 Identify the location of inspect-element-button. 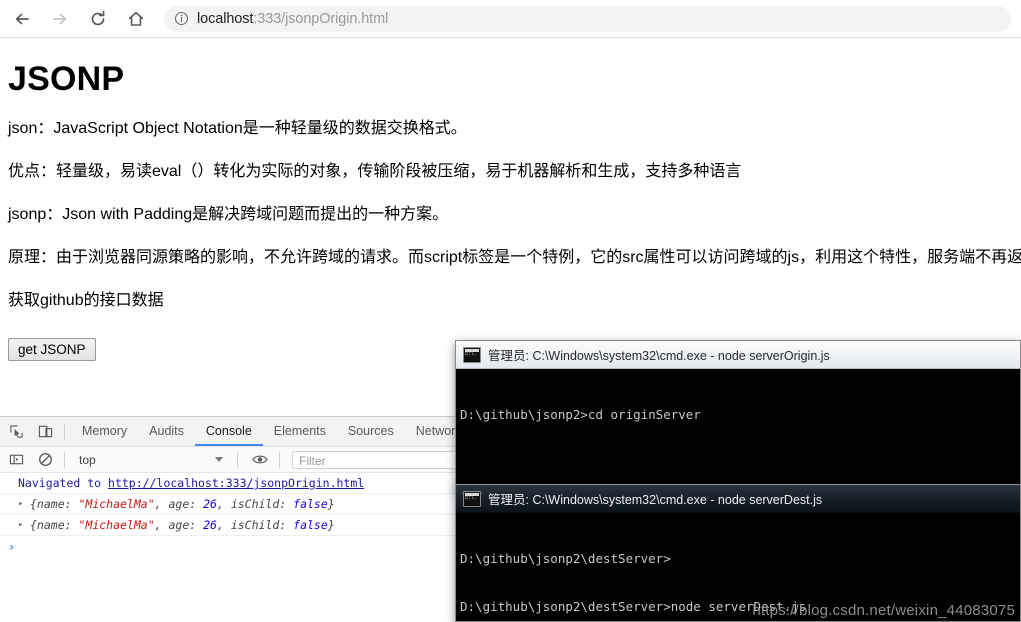
(16, 432).